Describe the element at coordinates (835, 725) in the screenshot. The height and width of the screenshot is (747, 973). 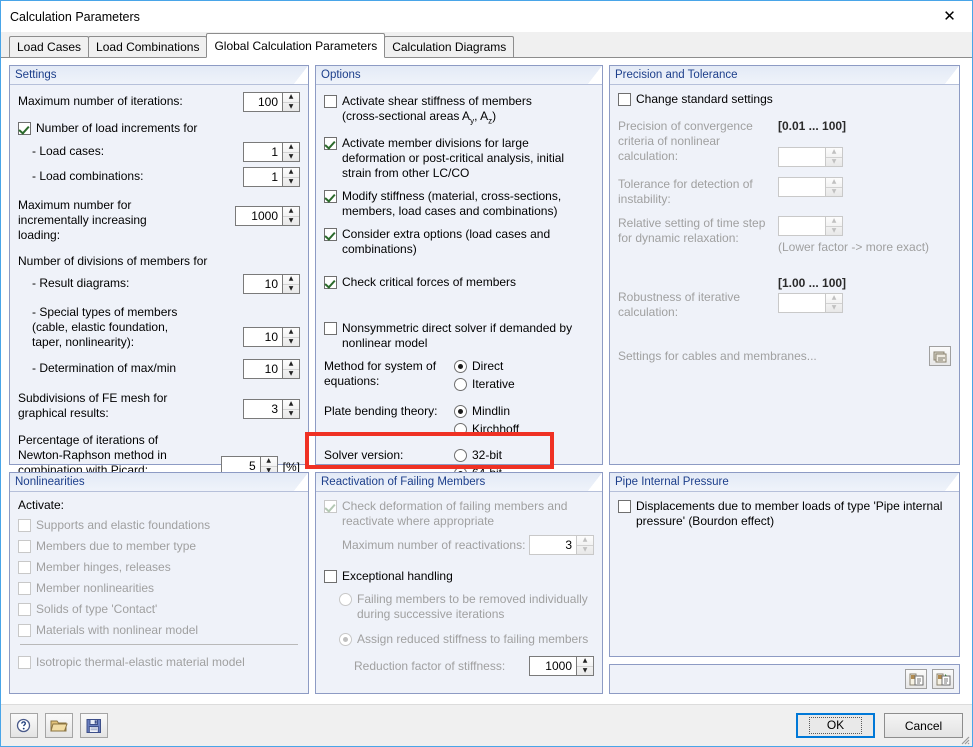
I see `ok-button: OK` at that location.